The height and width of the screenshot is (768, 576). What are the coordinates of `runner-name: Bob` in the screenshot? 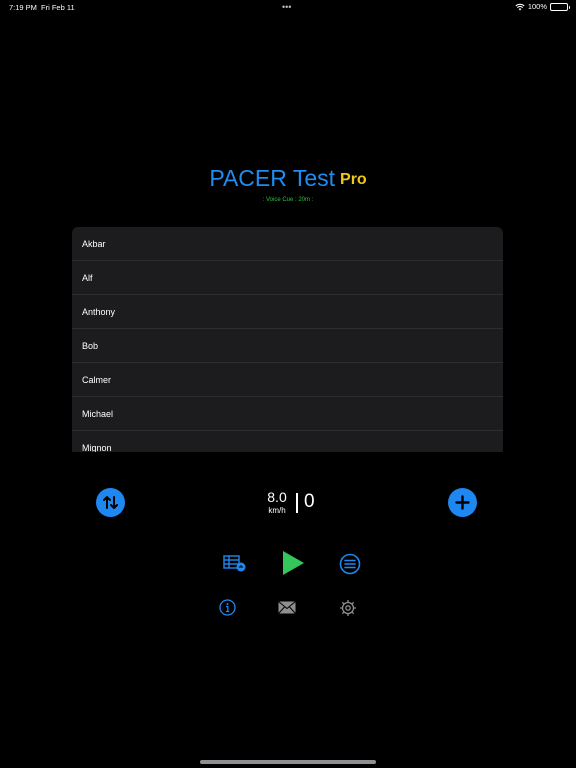 It's located at (90, 345).